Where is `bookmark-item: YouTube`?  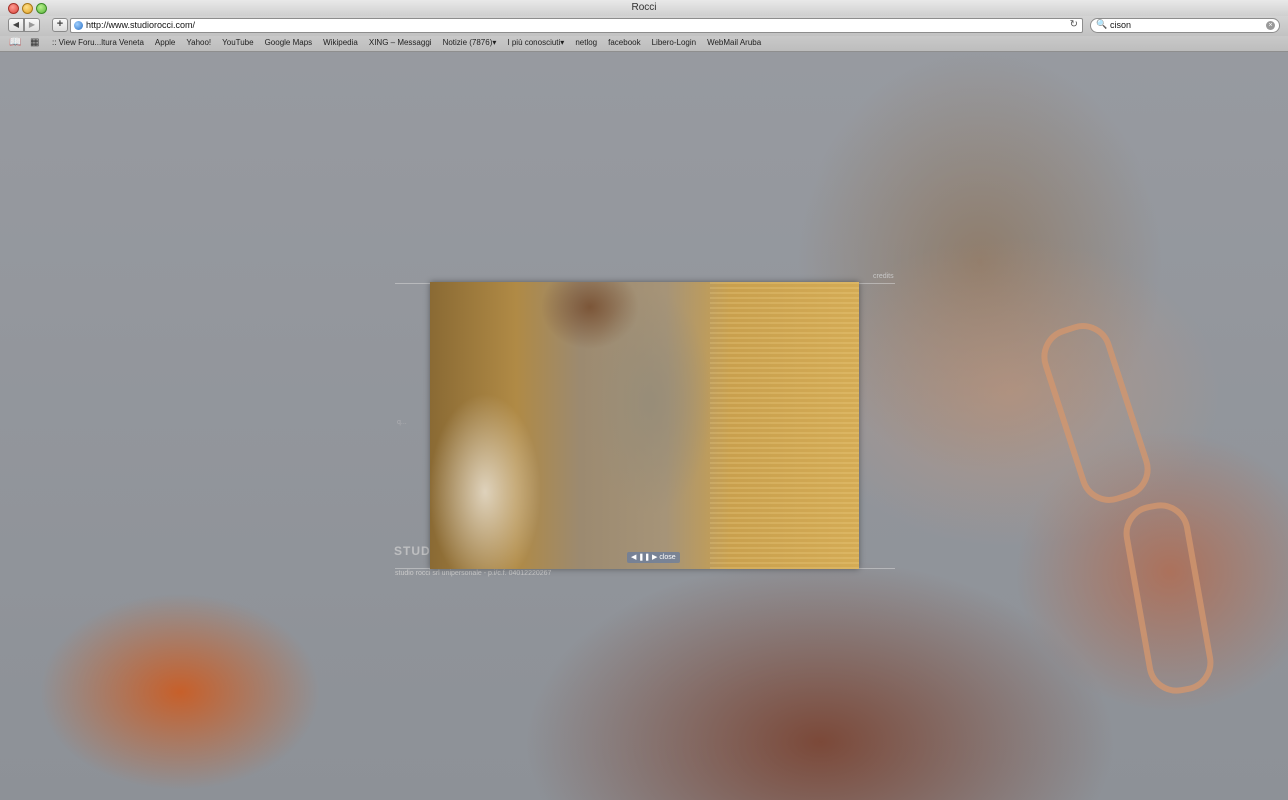
bookmark-item: YouTube is located at coordinates (237, 42).